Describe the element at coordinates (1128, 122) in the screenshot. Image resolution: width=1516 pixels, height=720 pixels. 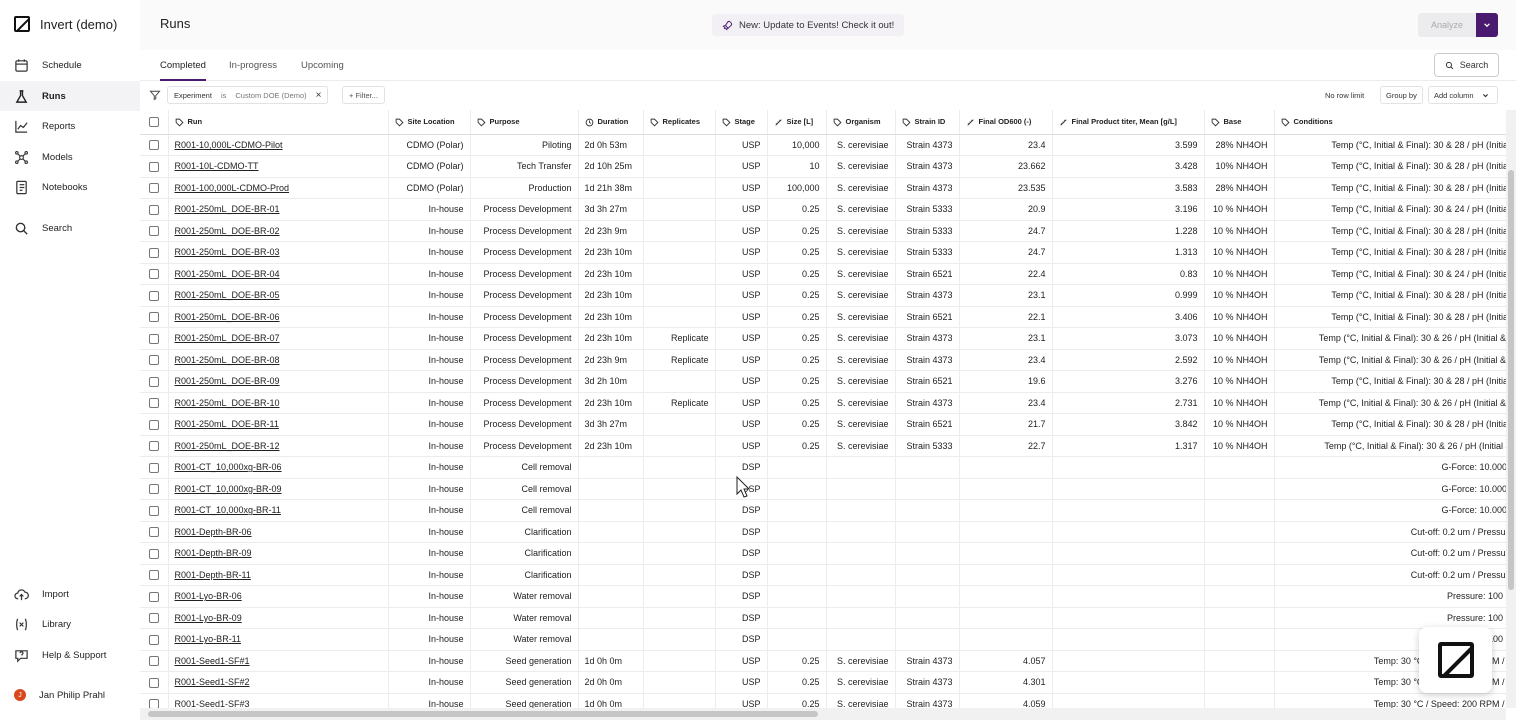
I see `column-header-final-product-titer: Final Product titer, Mean [g/L]` at that location.